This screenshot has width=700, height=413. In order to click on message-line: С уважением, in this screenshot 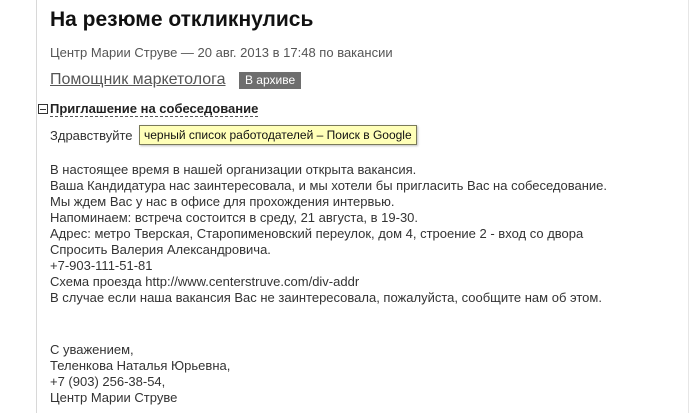, I will do `click(92, 349)`.